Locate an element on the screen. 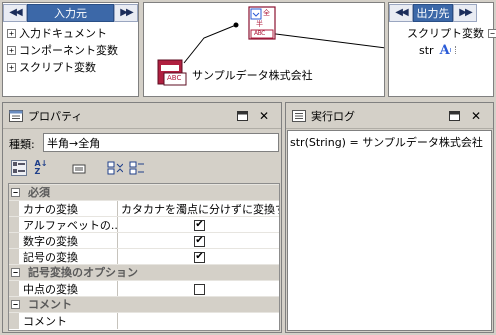  property-row: カナの変換 カタカナを濁点に分けずに変換する is located at coordinates (144, 208).